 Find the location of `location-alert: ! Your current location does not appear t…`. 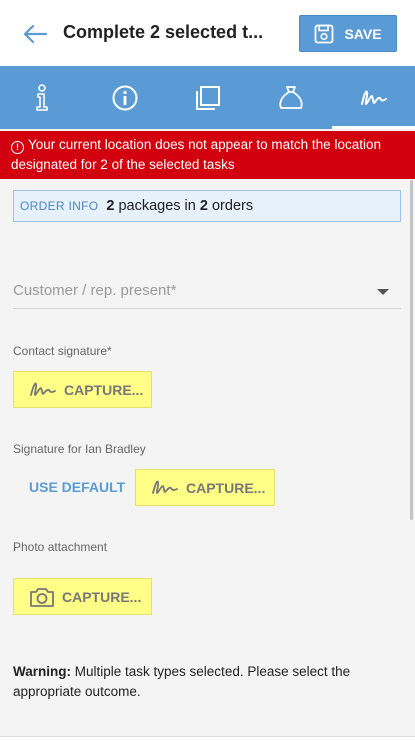

location-alert: ! Your current location does not appear t… is located at coordinates (207, 155).